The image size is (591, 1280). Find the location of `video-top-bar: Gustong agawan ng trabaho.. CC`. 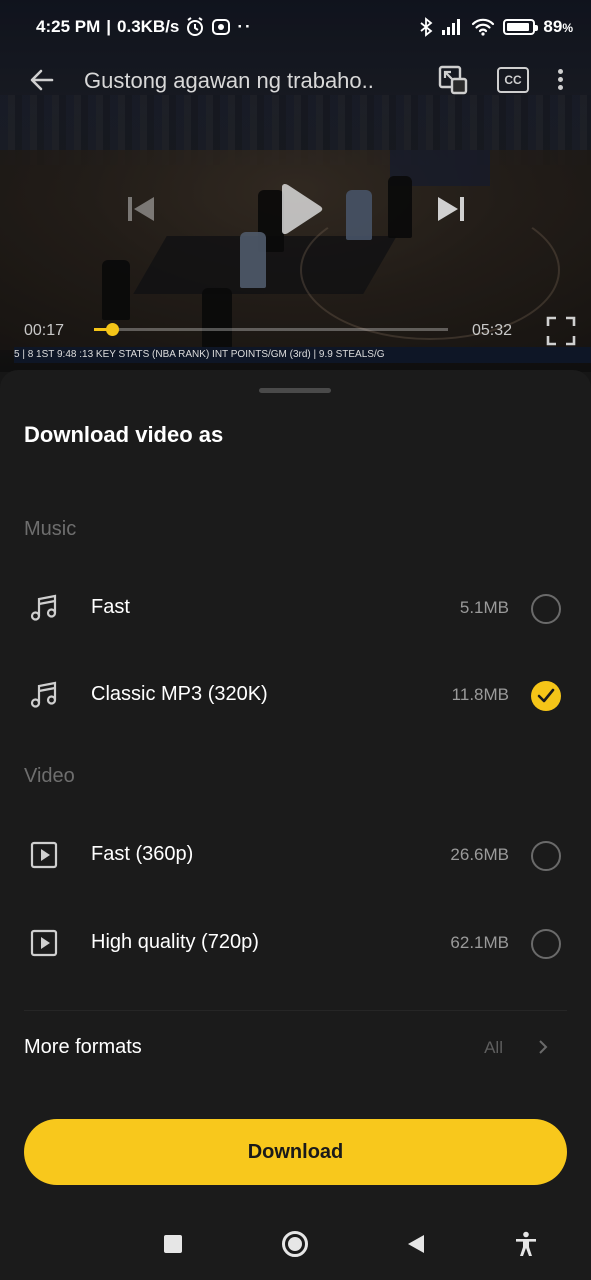

video-top-bar: Gustong agawan ng trabaho.. CC is located at coordinates (295, 81).